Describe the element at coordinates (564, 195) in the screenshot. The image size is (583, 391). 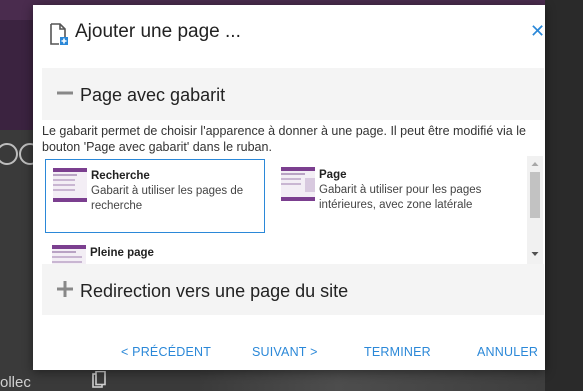
I see `background-right` at that location.